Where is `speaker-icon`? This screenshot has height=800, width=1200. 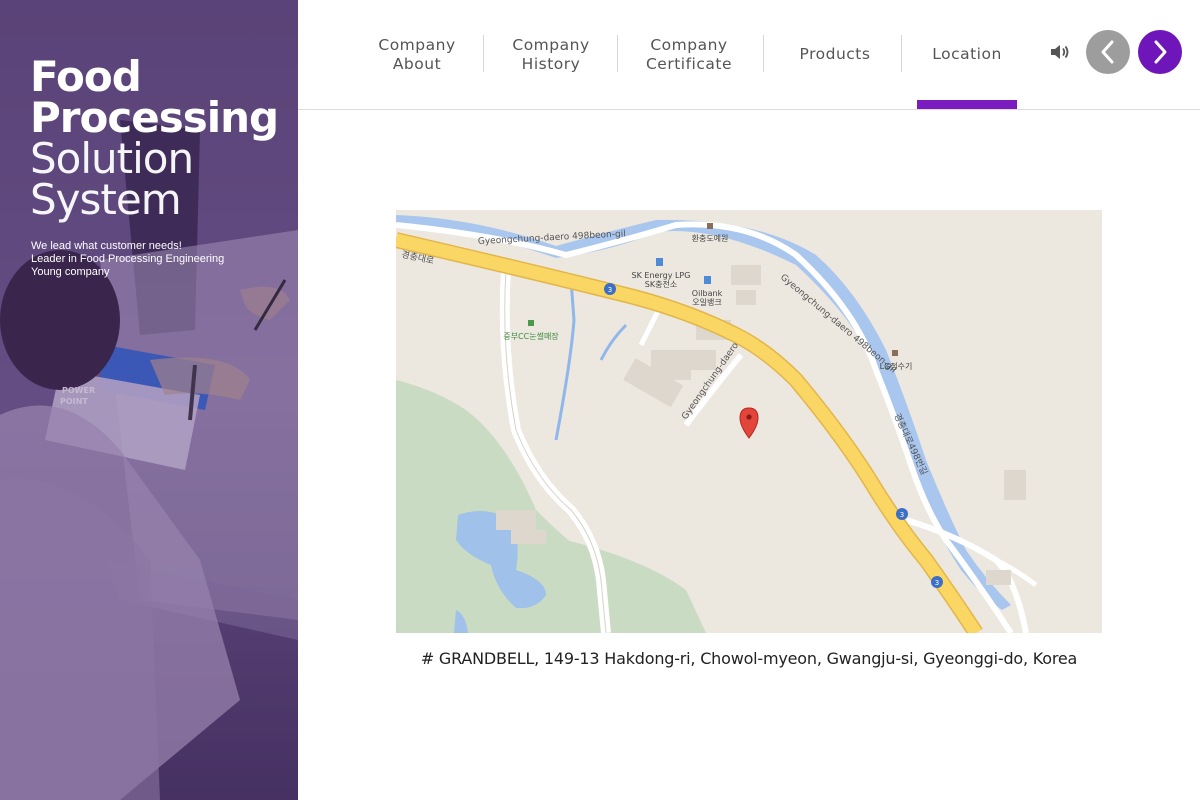
speaker-icon is located at coordinates (1060, 52).